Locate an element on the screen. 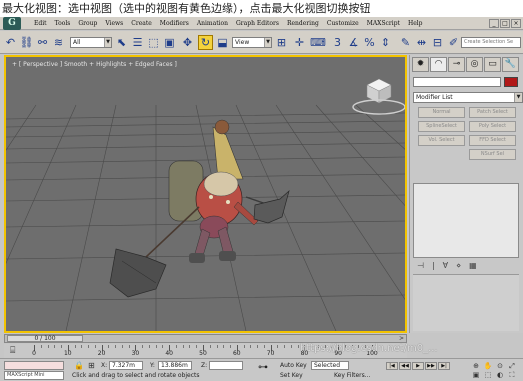  app-logo-icon: G is located at coordinates (12, 23).